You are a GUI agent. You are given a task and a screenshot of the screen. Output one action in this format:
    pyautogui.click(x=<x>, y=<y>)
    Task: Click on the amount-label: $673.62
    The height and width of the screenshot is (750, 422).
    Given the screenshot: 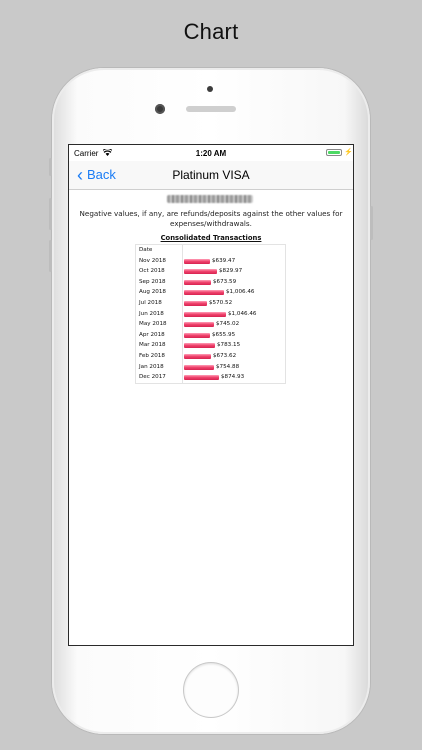 What is the action you would take?
    pyautogui.click(x=225, y=355)
    